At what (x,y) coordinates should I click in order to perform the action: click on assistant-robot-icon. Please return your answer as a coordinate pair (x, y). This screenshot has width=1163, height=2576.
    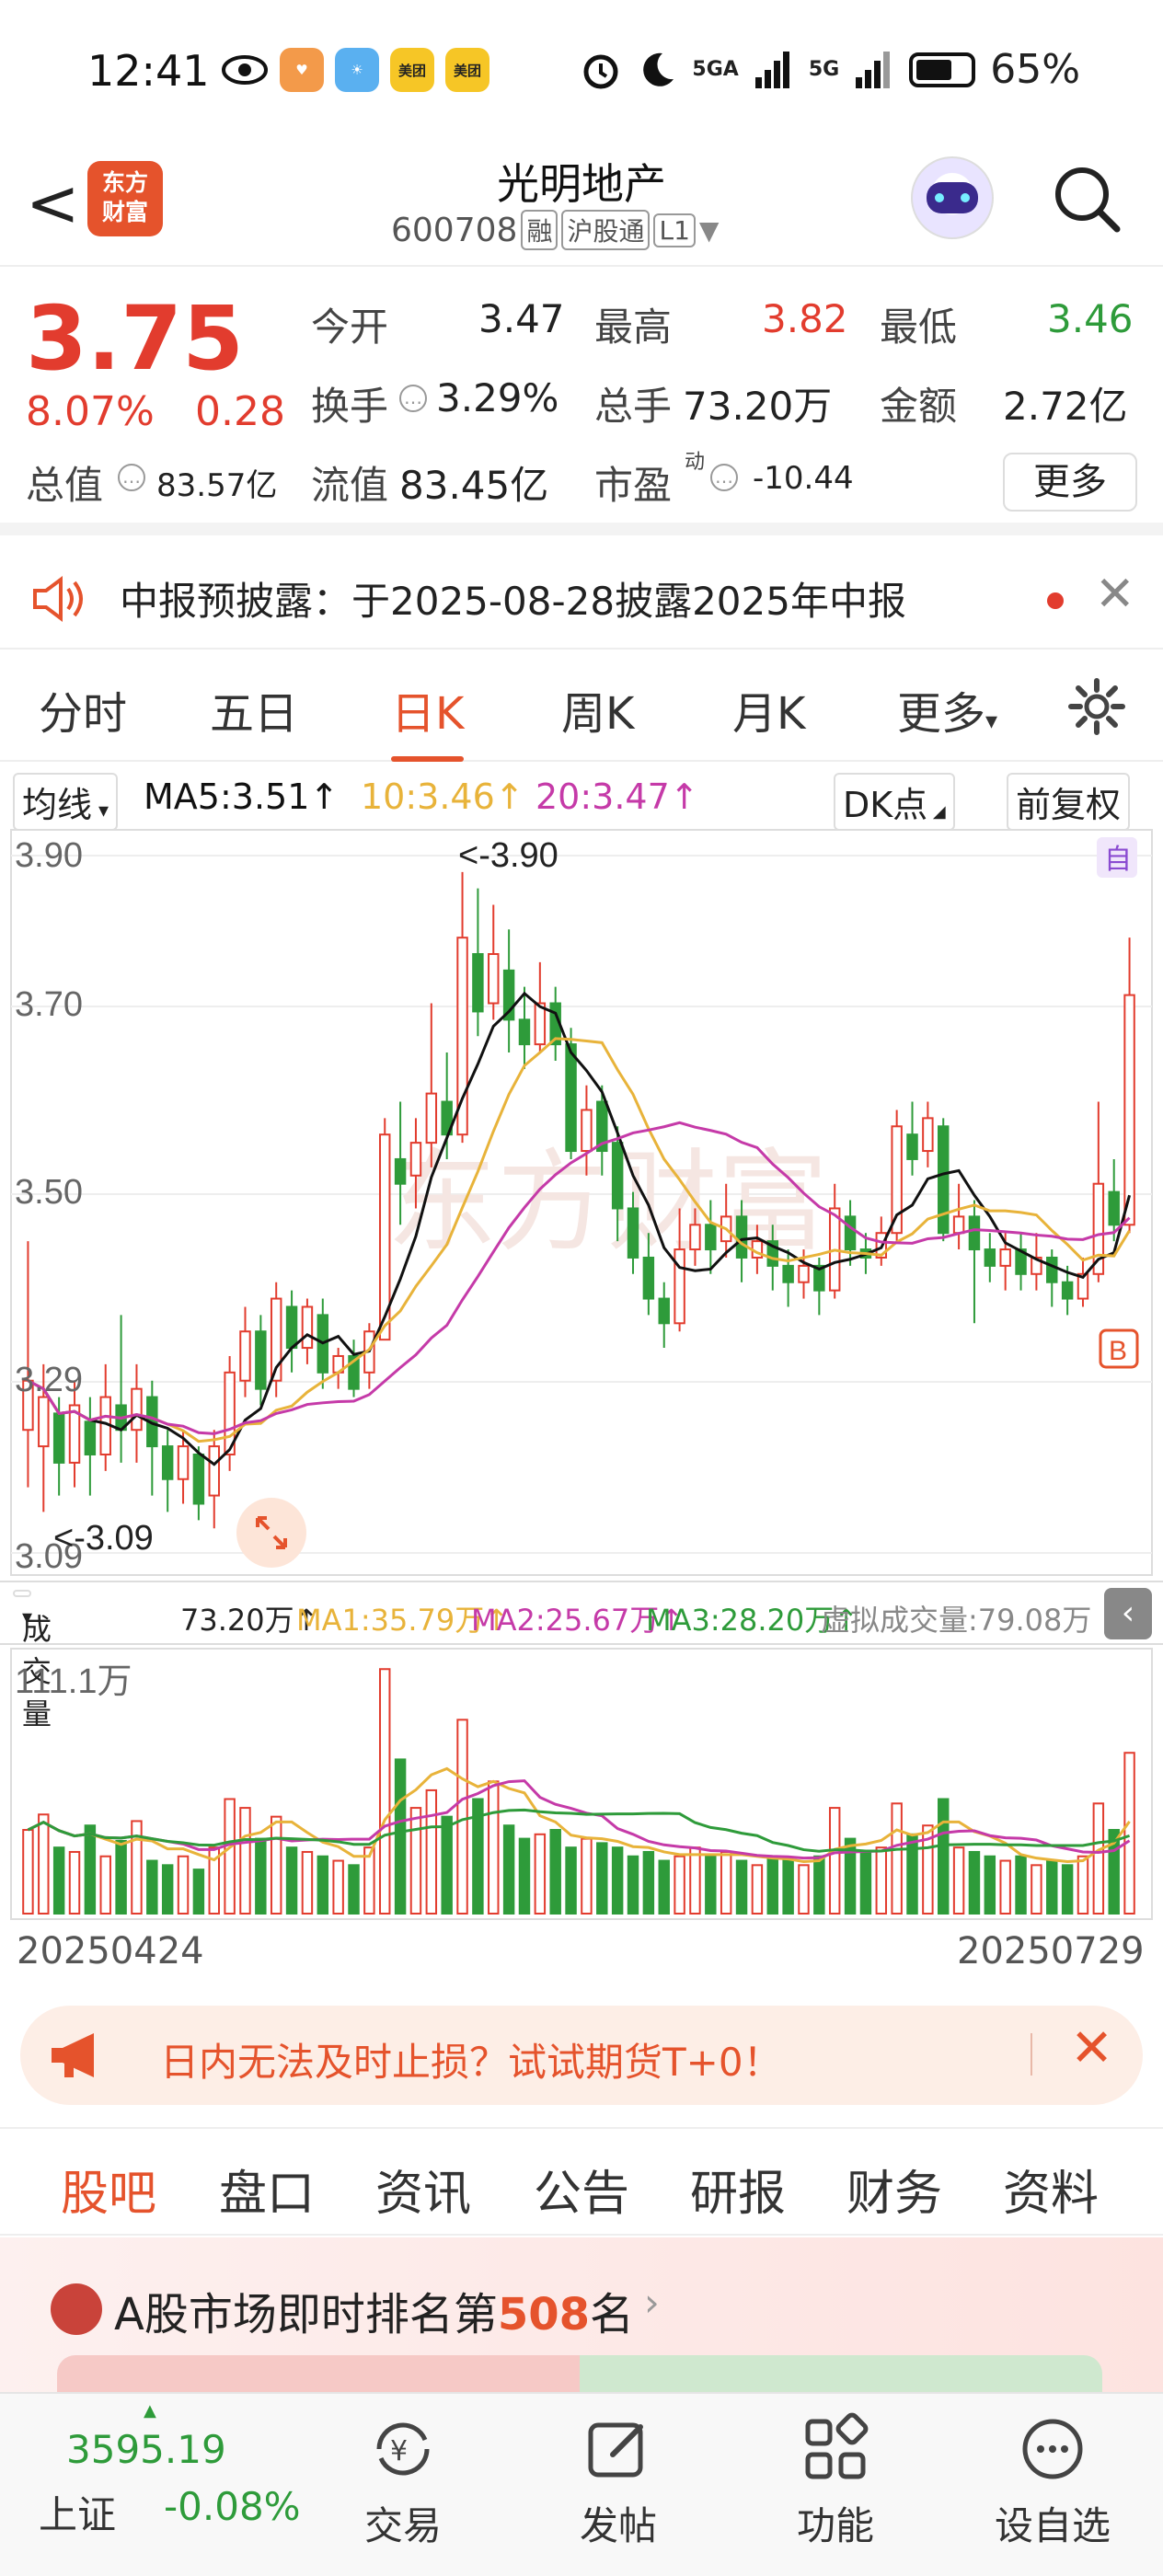
    Looking at the image, I should click on (952, 197).